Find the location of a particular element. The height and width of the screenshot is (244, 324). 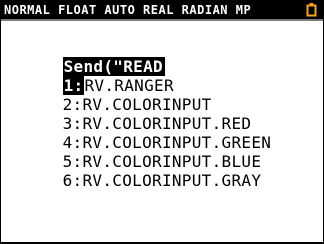

status-mode-text: NORMAL FLOAT AUTO REAL RADIAN MP is located at coordinates (128, 10).